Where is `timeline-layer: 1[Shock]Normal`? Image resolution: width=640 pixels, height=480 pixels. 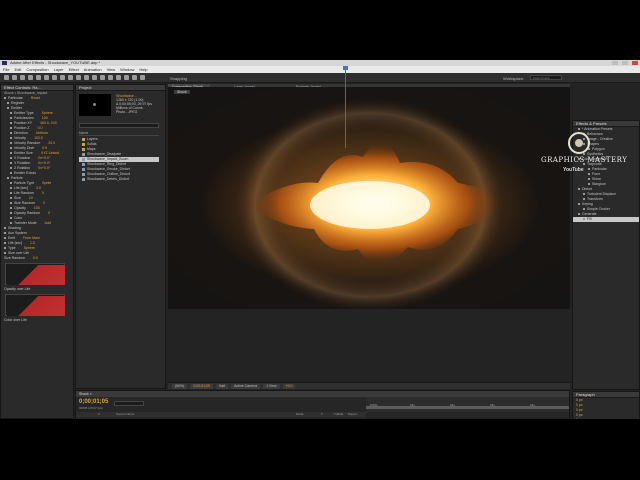
timeline-layer: 1[Shock]Normal is located at coordinates (221, 418).